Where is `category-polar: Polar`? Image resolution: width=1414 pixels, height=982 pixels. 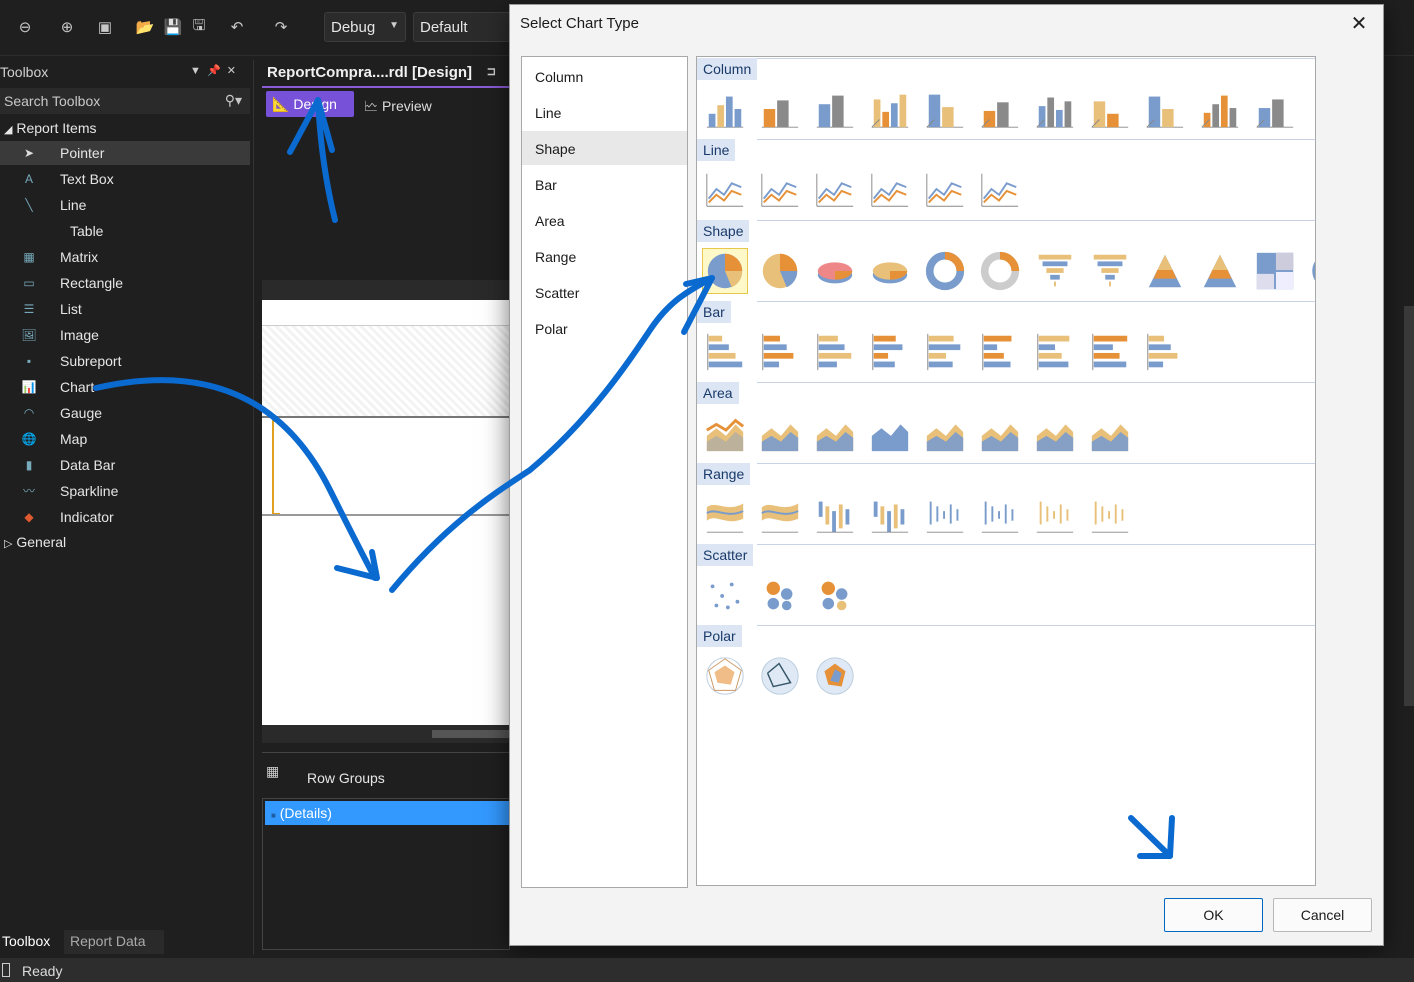 category-polar: Polar is located at coordinates (604, 328).